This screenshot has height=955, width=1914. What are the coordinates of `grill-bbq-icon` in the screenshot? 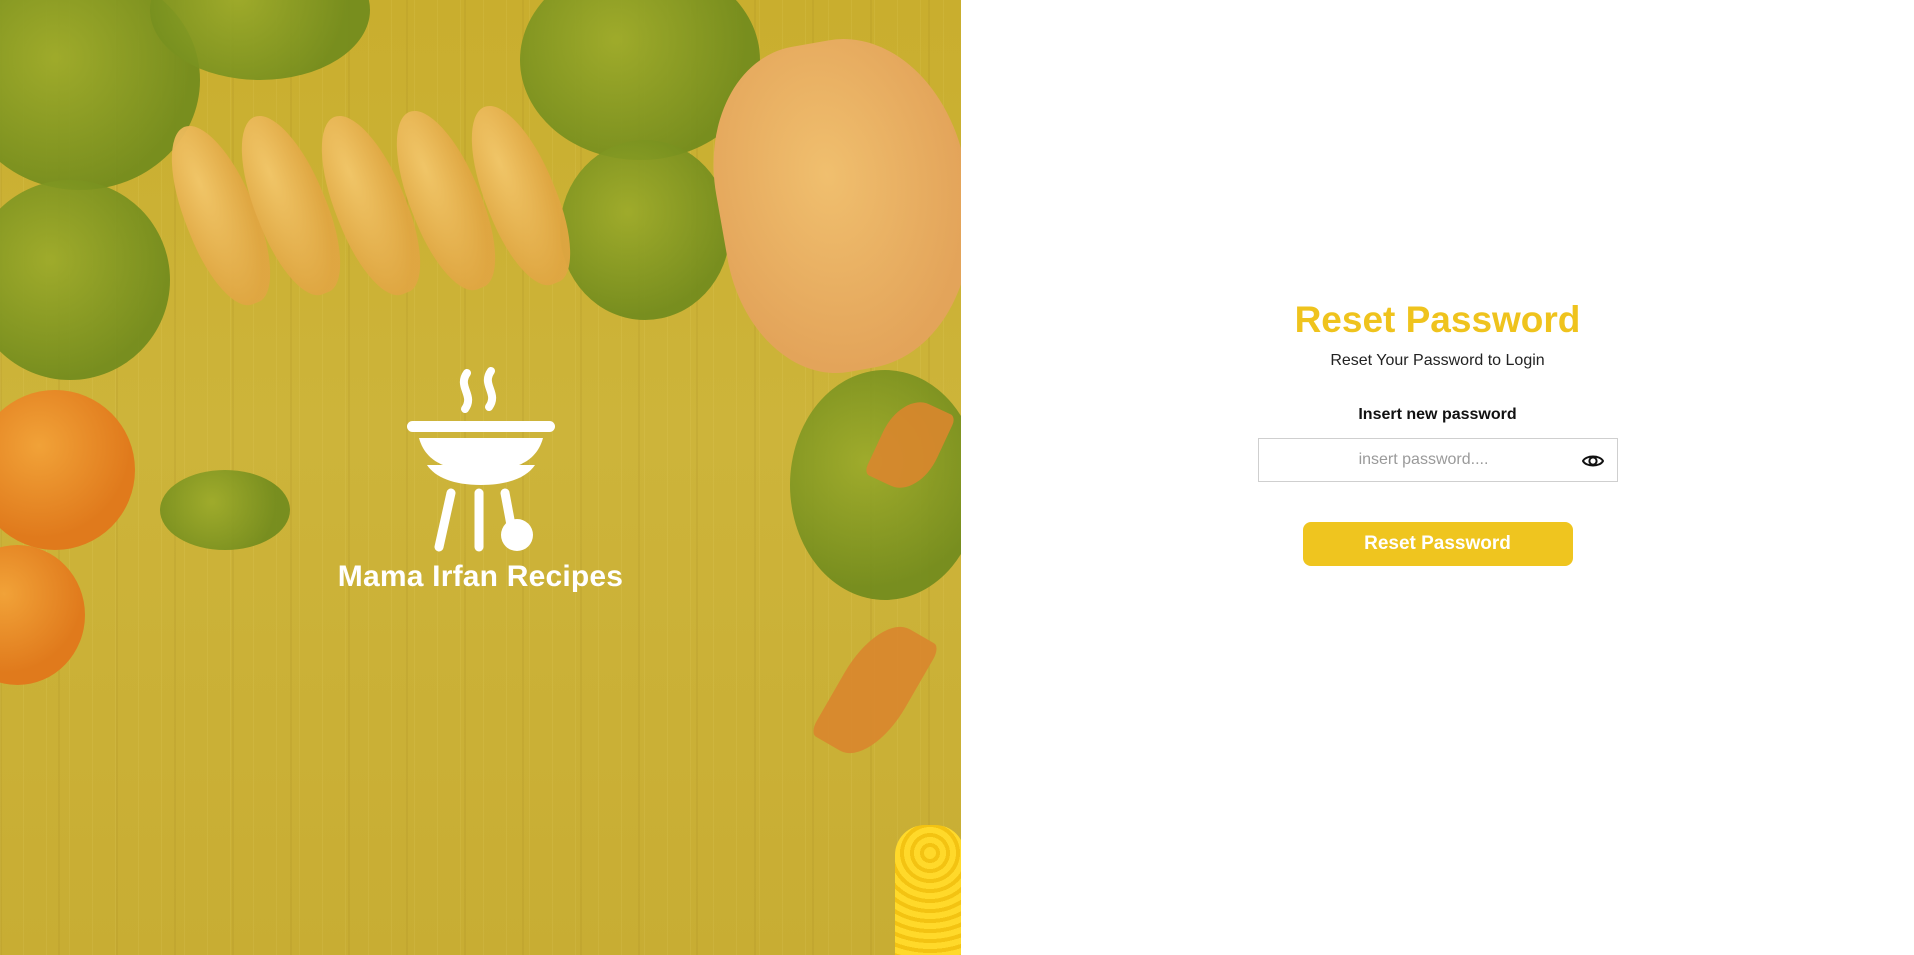 It's located at (480, 459).